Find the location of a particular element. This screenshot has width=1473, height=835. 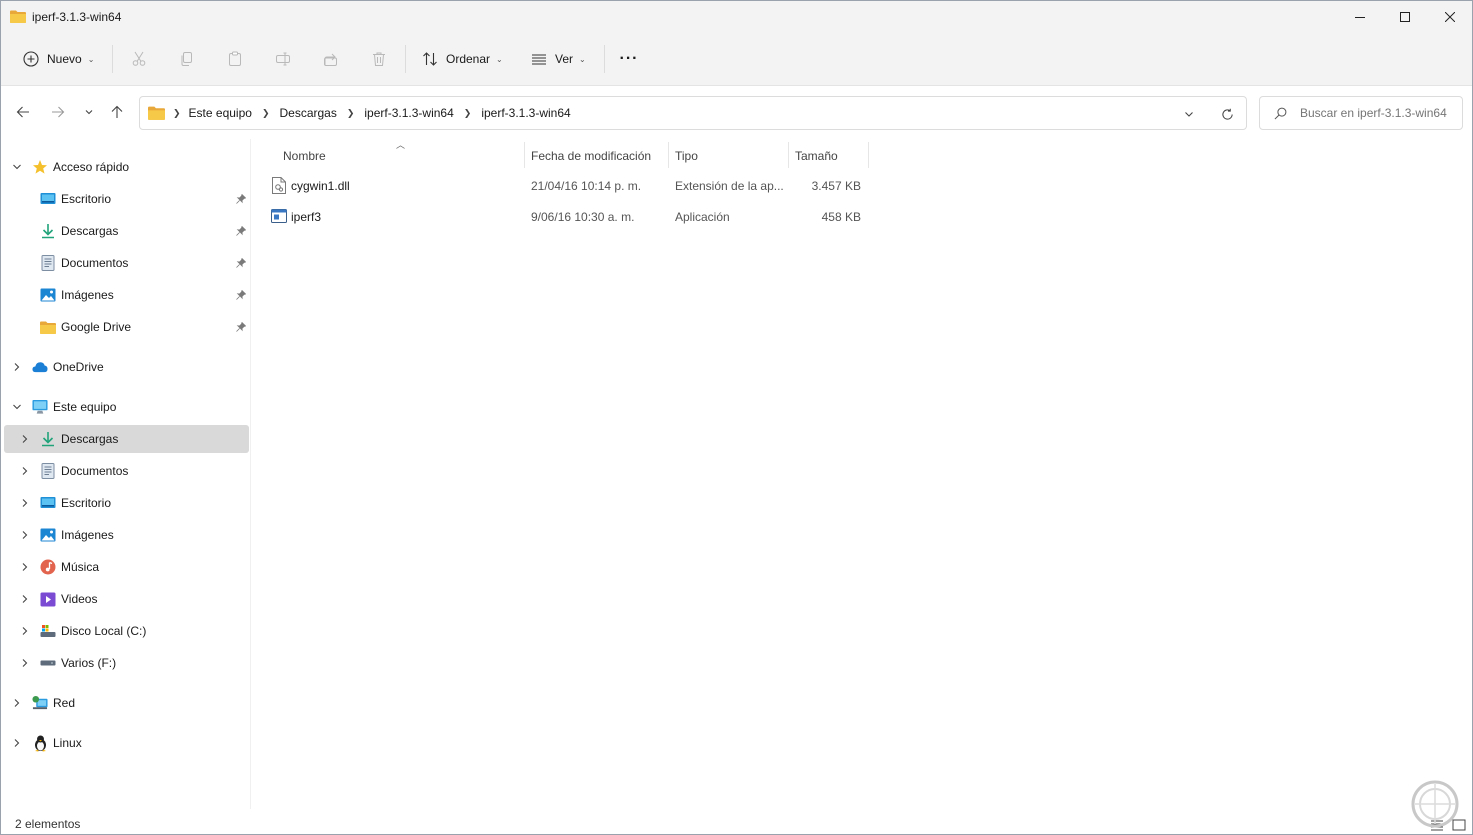

download-icon is located at coordinates (48, 439).